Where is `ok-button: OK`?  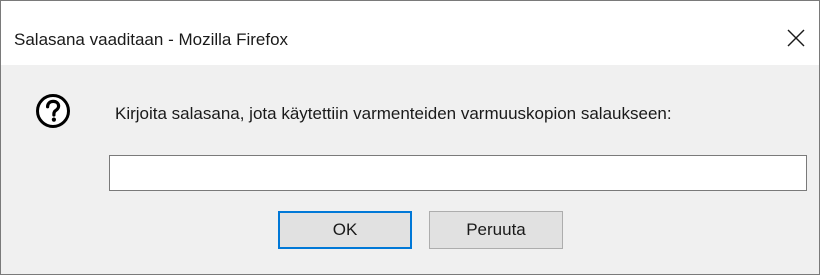
ok-button: OK is located at coordinates (345, 230).